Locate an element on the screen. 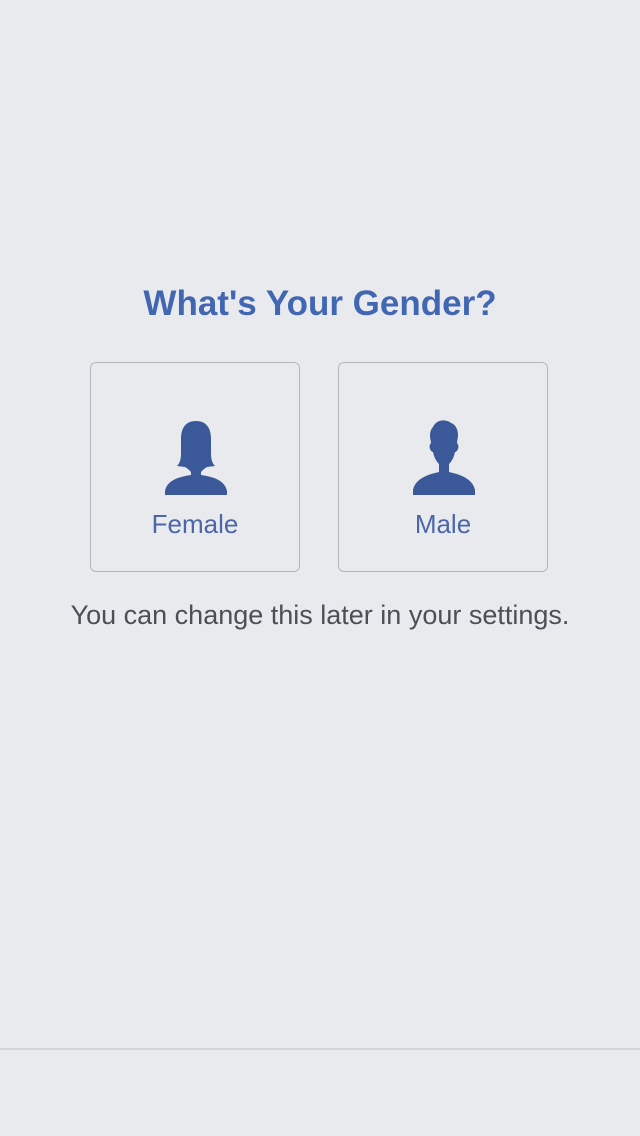  male-label: Male is located at coordinates (443, 524).